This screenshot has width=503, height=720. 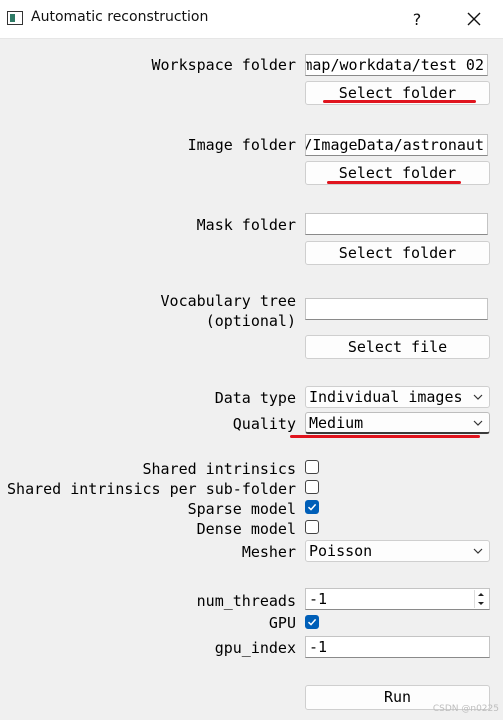 I want to click on sparse-model-checkbox, so click(x=312, y=507).